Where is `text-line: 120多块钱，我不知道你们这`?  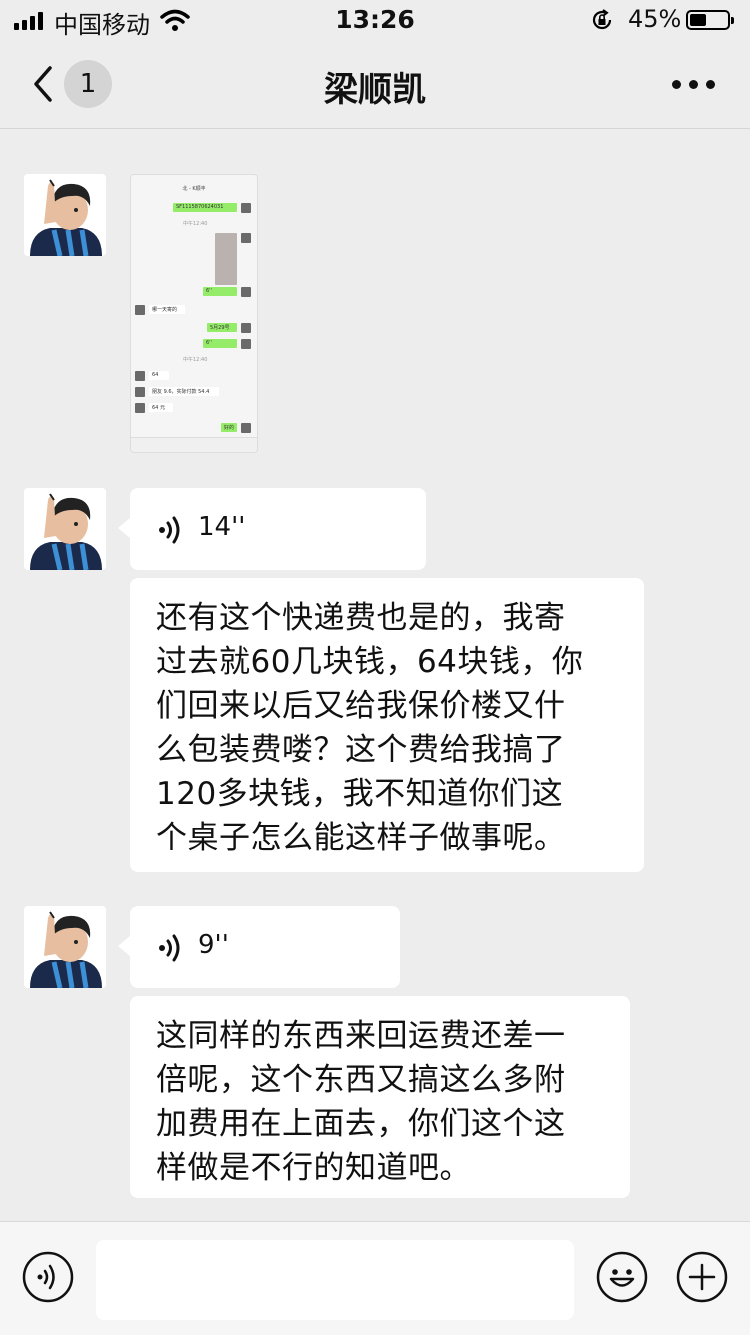
text-line: 120多块钱，我不知道你们这 is located at coordinates (360, 794).